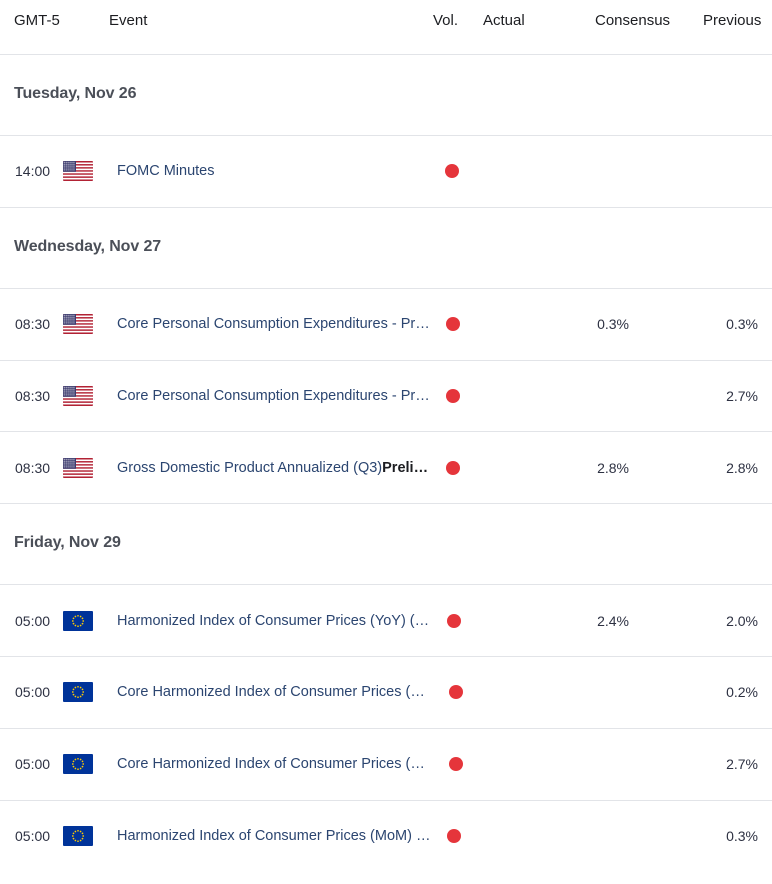  I want to click on event-name-text: Gross Domestic Product Annualized (Q3), so click(250, 467).